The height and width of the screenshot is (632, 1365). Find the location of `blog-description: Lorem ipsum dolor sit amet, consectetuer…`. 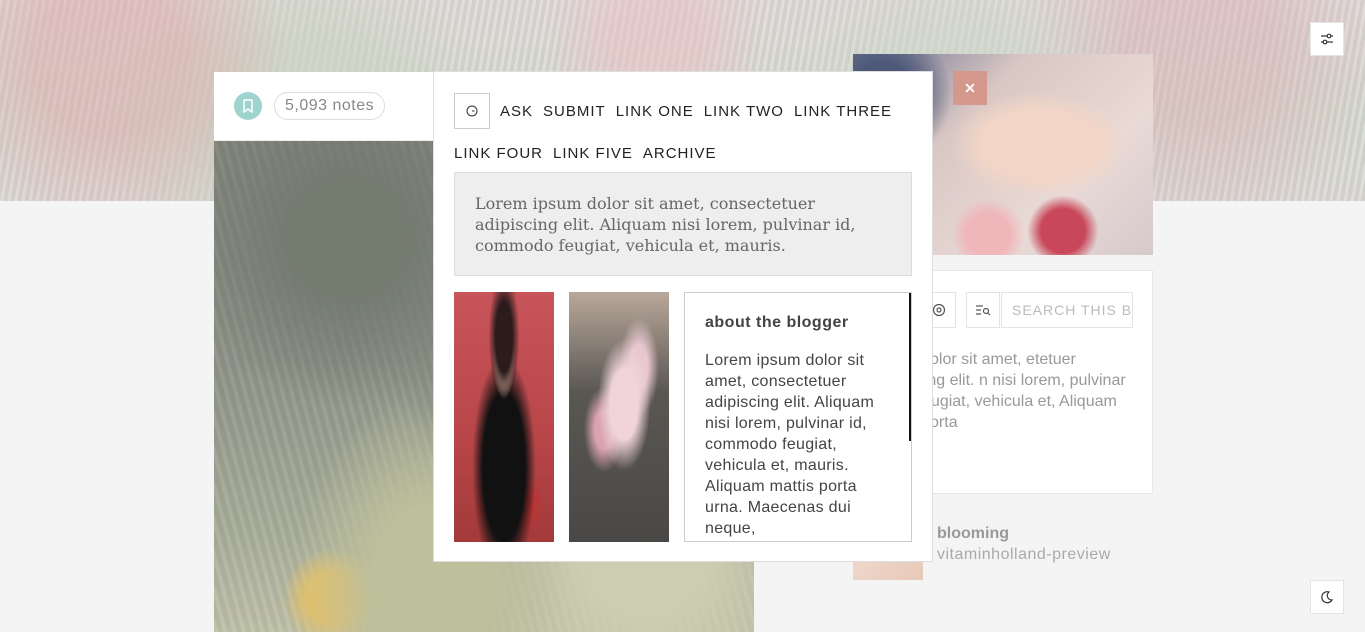

blog-description: Lorem ipsum dolor sit amet, consectetuer… is located at coordinates (683, 224).